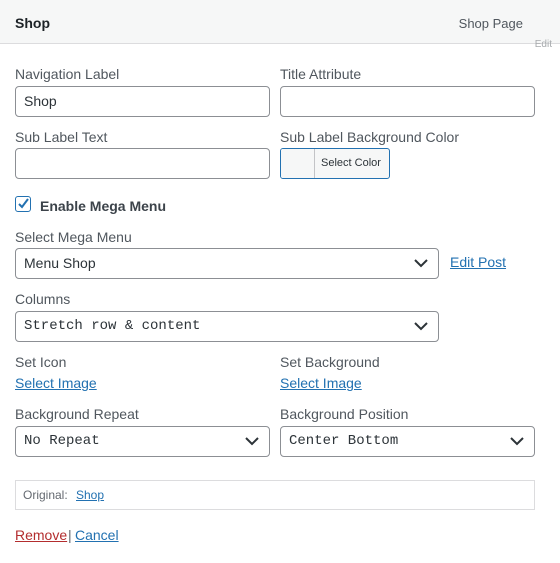  I want to click on original-link: Shop, so click(90, 495).